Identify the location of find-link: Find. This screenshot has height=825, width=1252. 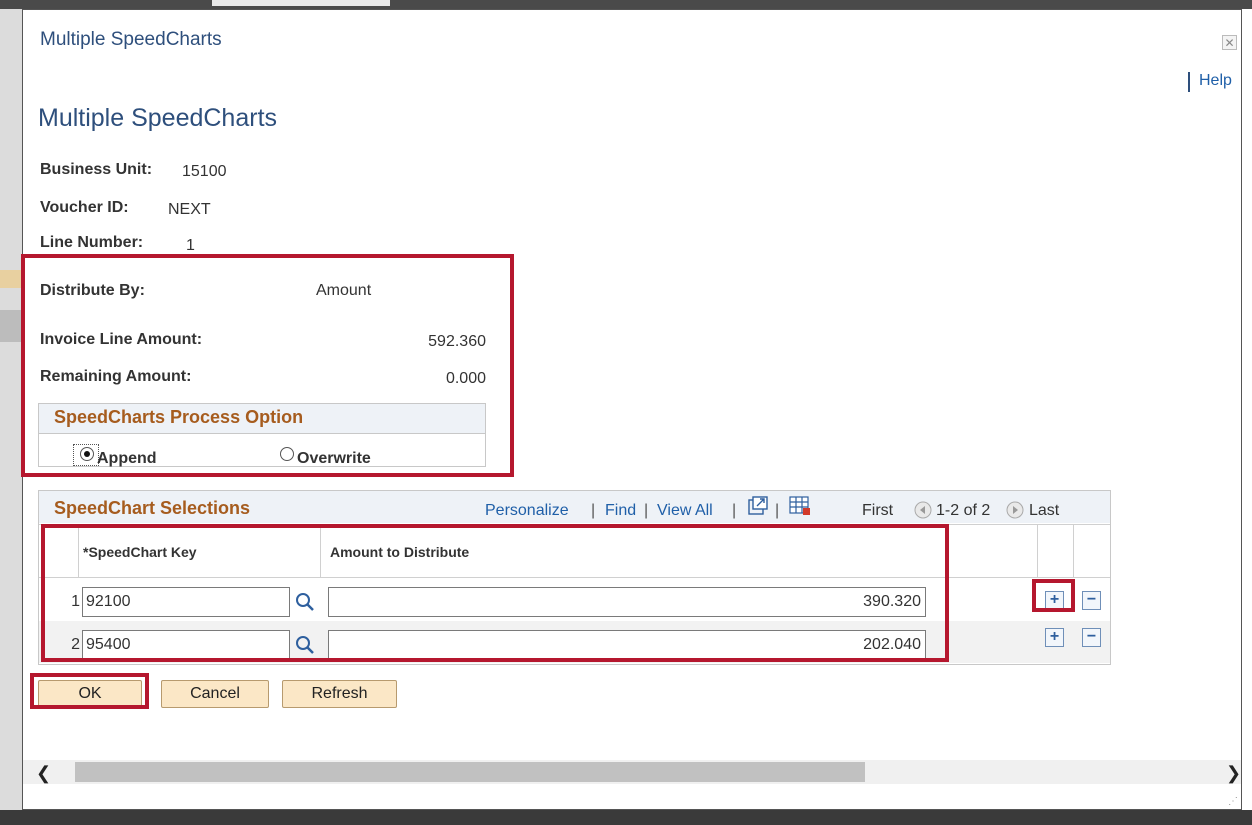
(620, 511).